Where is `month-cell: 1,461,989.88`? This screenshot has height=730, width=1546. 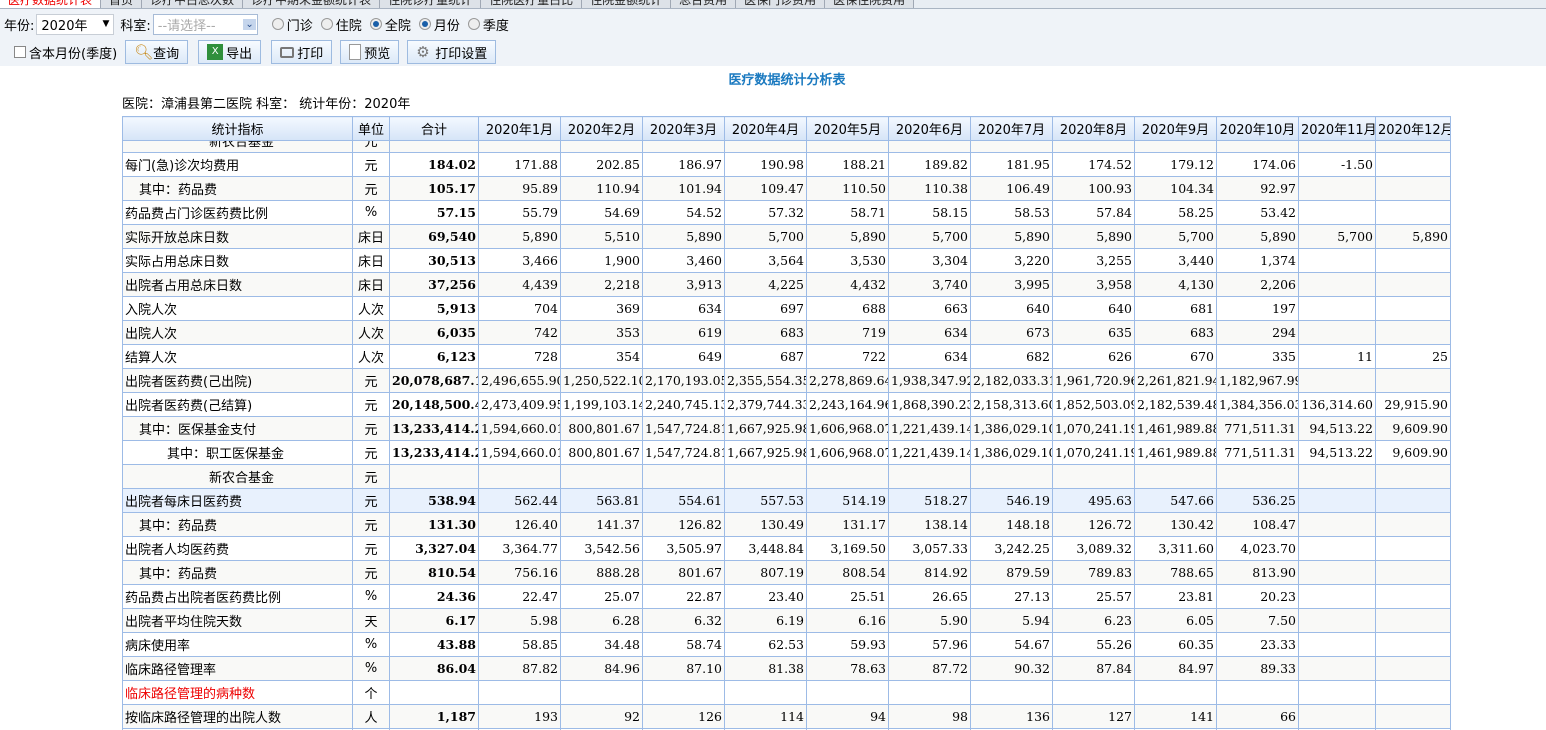 month-cell: 1,461,989.88 is located at coordinates (1175, 452).